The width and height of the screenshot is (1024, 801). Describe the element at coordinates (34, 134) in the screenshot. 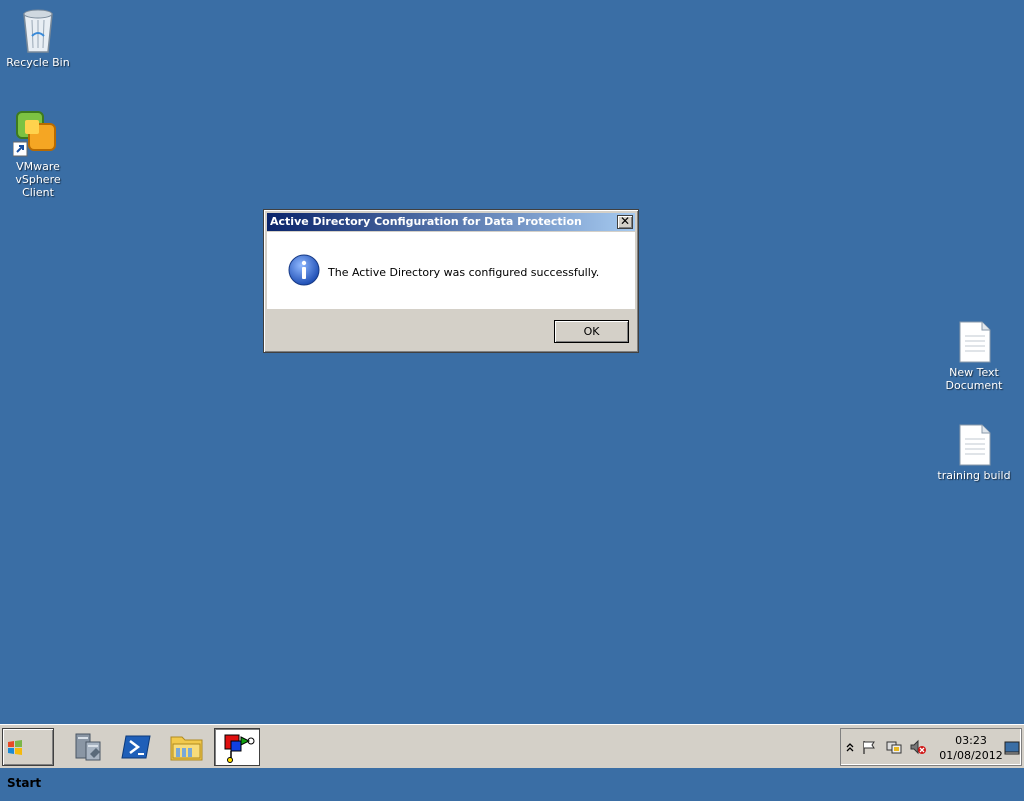

I see `vmware-vsphere-icon` at that location.